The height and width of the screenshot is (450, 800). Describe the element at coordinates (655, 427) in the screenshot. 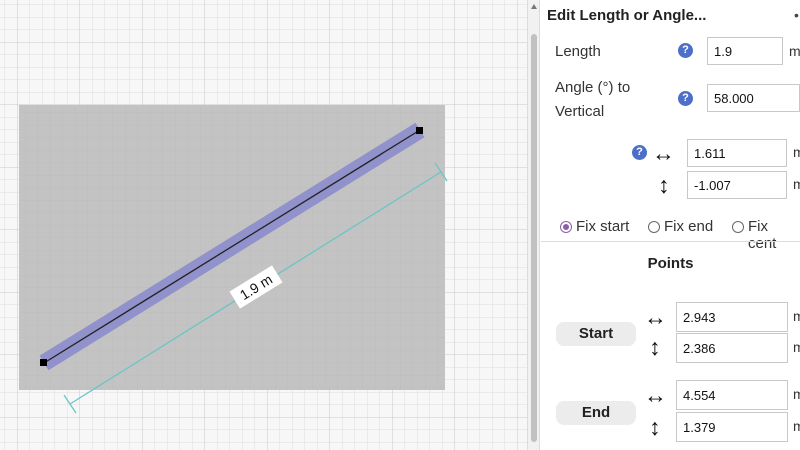

I see `end-y-arrow-icon: ↕` at that location.